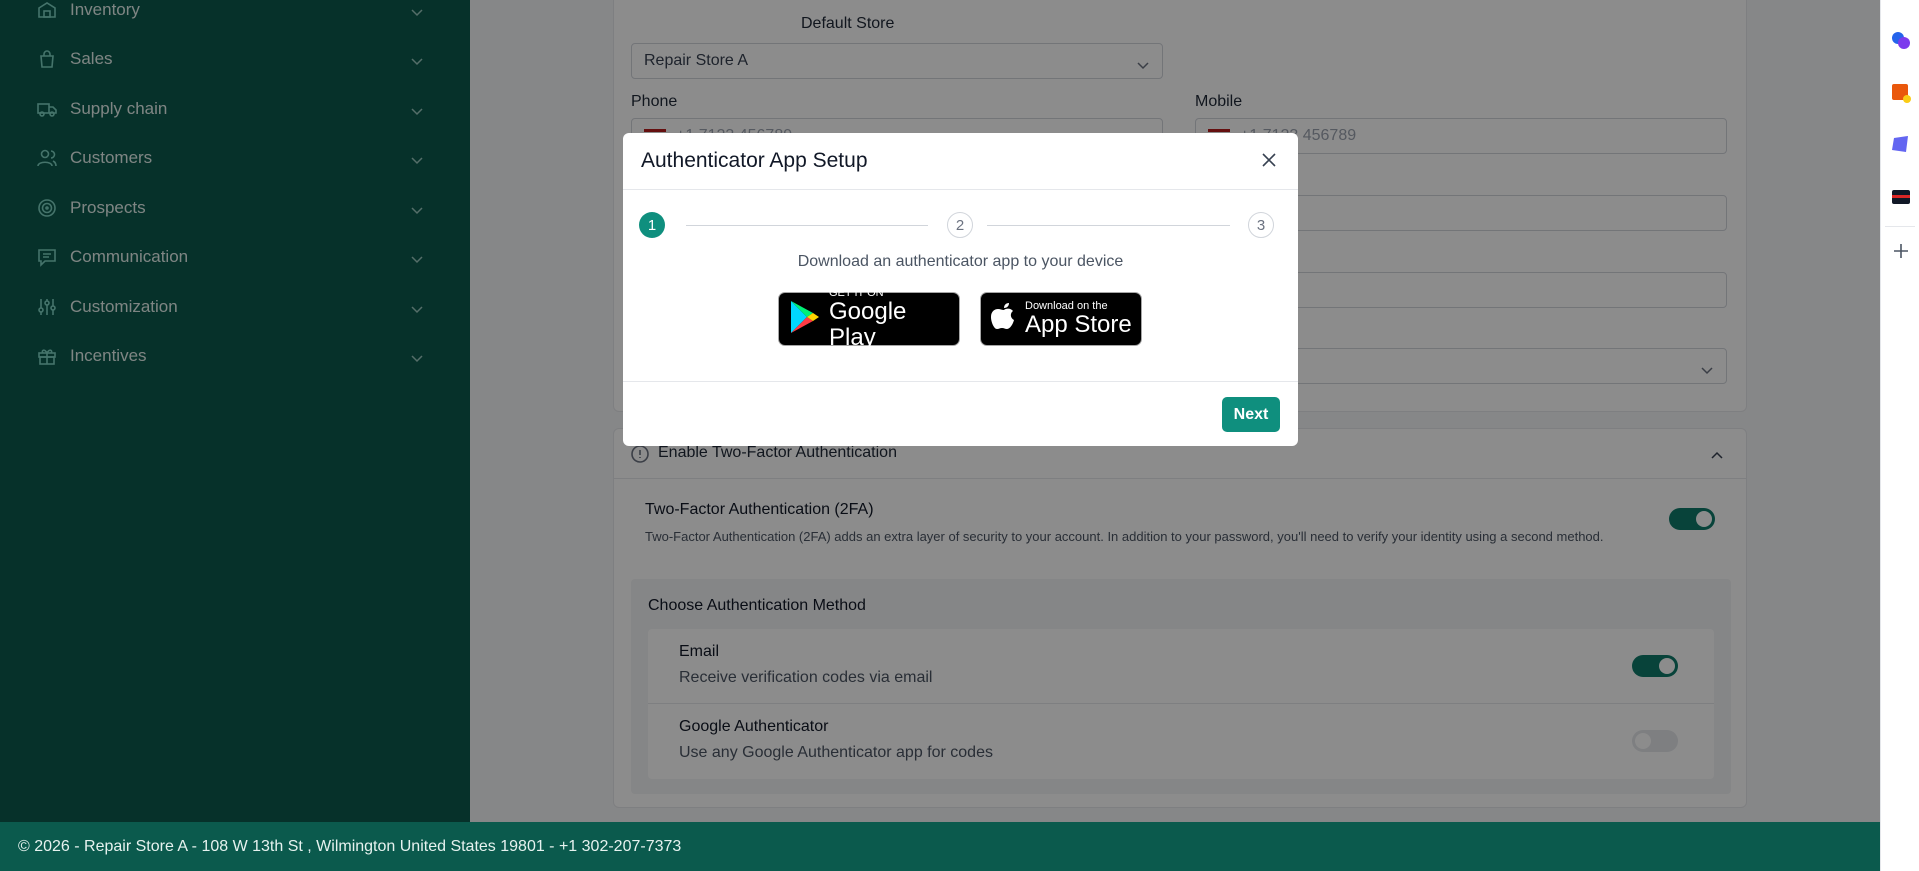 The height and width of the screenshot is (871, 1919). Describe the element at coordinates (960, 225) in the screenshot. I see `step-2: 2` at that location.